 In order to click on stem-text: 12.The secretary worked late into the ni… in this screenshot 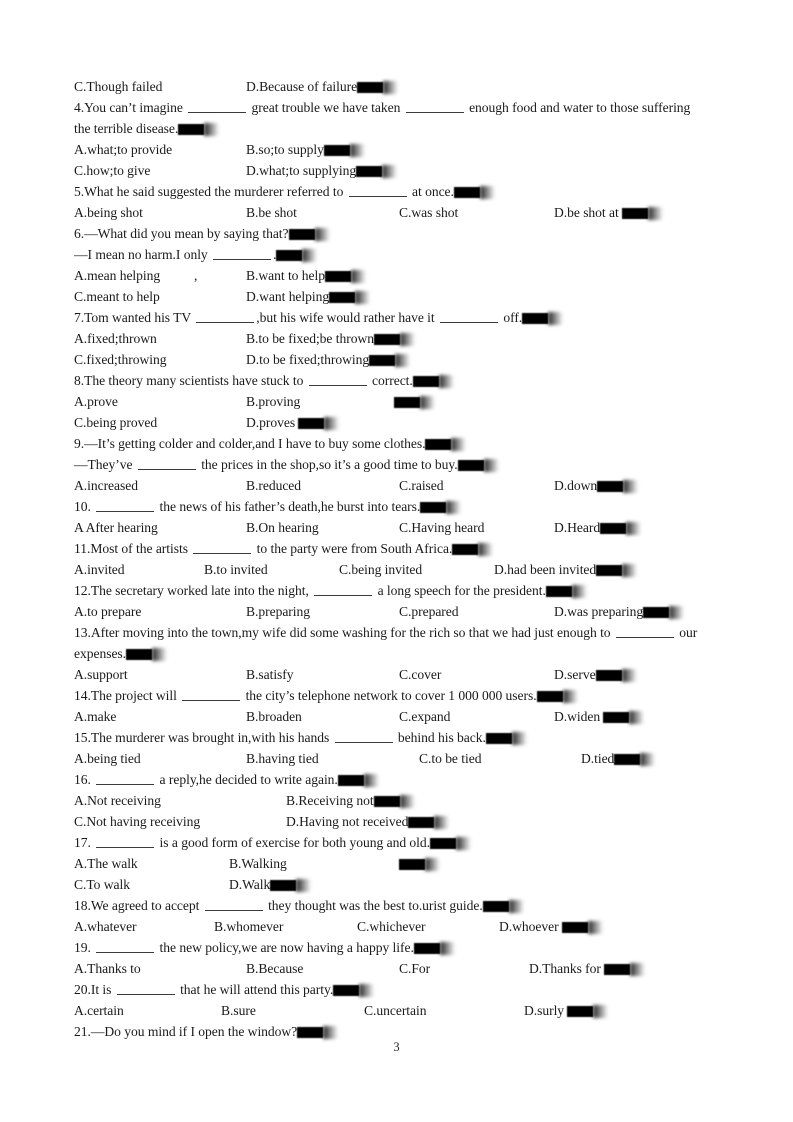, I will do `click(193, 590)`.